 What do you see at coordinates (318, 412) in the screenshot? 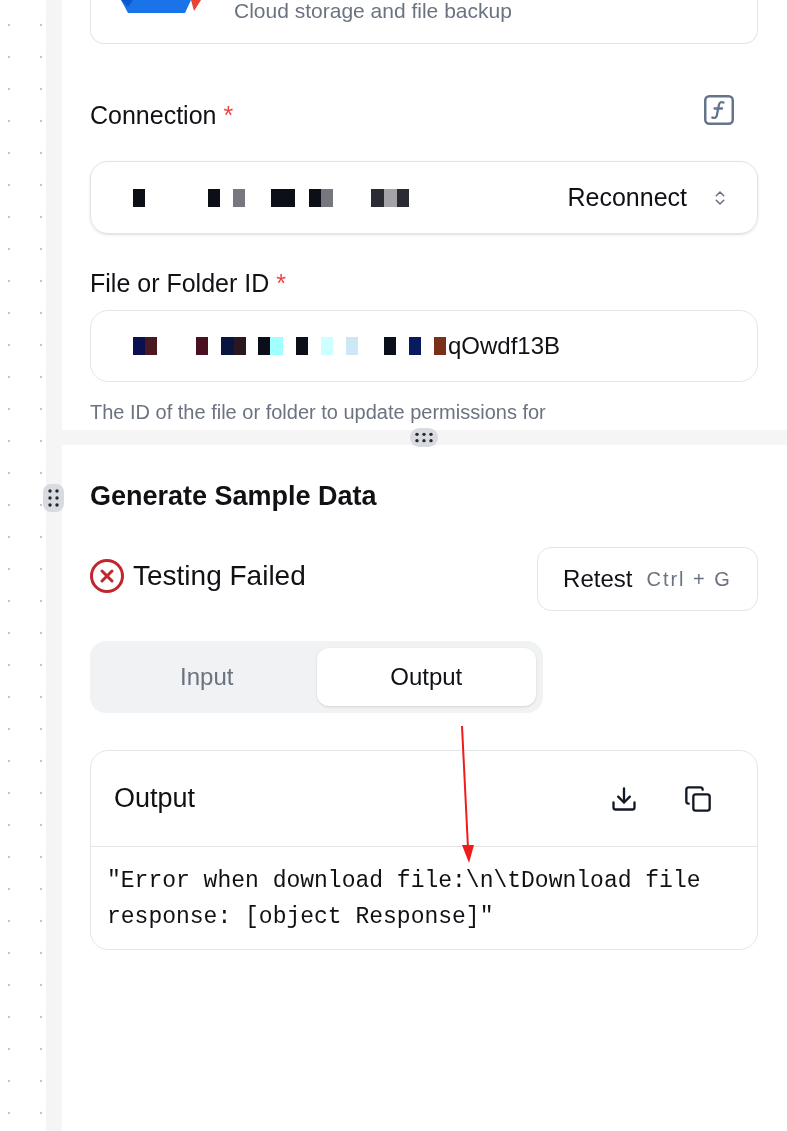
I see `file-id-hint: The ID of the file or folder to update permissions for` at bounding box center [318, 412].